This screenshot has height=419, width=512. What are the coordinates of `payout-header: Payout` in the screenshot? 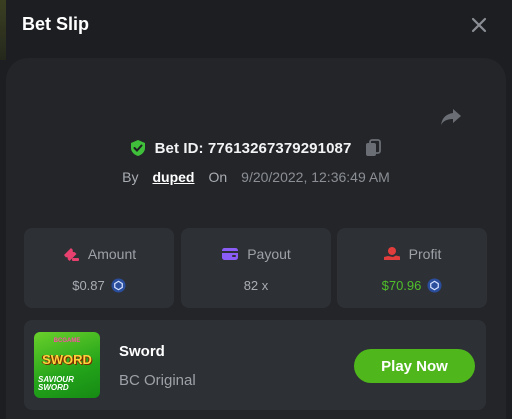 It's located at (256, 254).